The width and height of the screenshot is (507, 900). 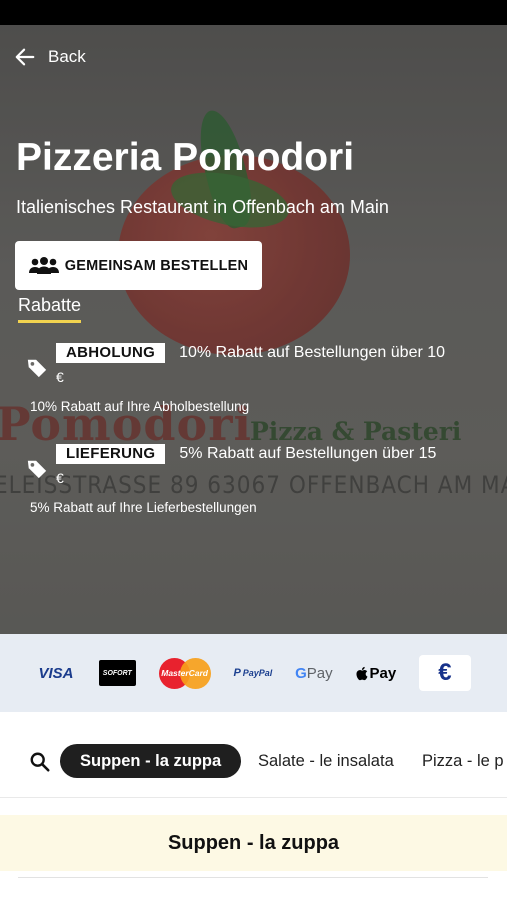 I want to click on google-pay-logo: G Pay, so click(x=314, y=673).